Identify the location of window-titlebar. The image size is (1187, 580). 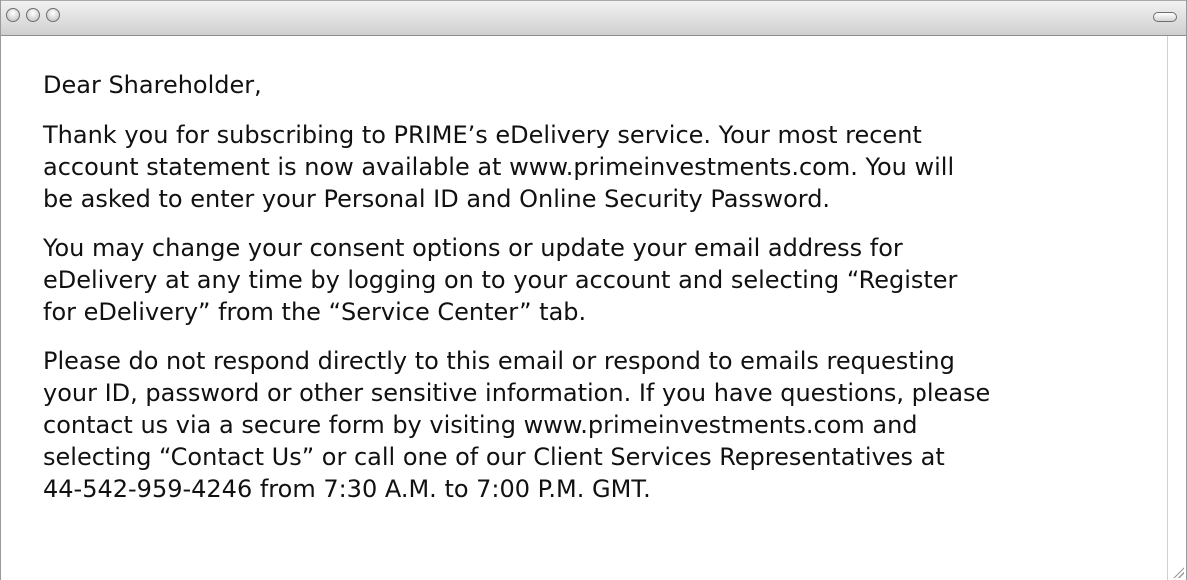
(593, 18).